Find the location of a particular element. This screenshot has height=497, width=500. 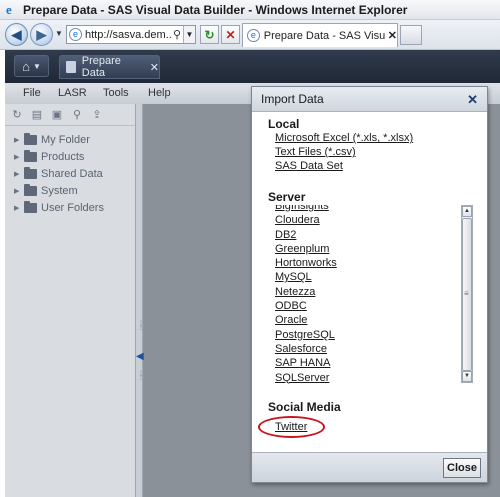

document-icon is located at coordinates (71, 67).